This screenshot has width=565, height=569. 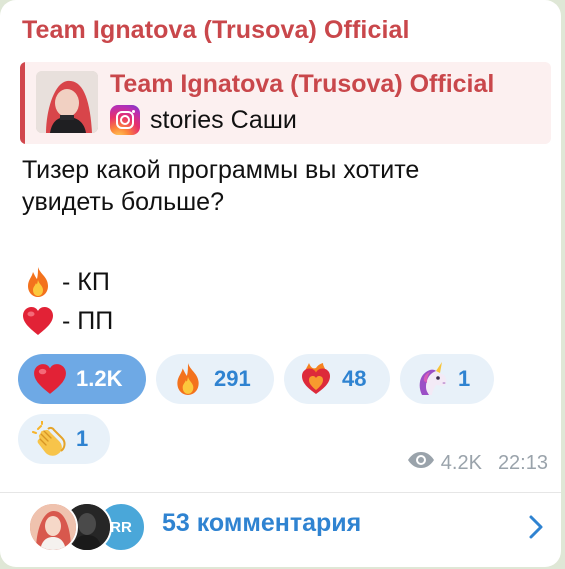 I want to click on reply-accent-bar, so click(x=22, y=103).